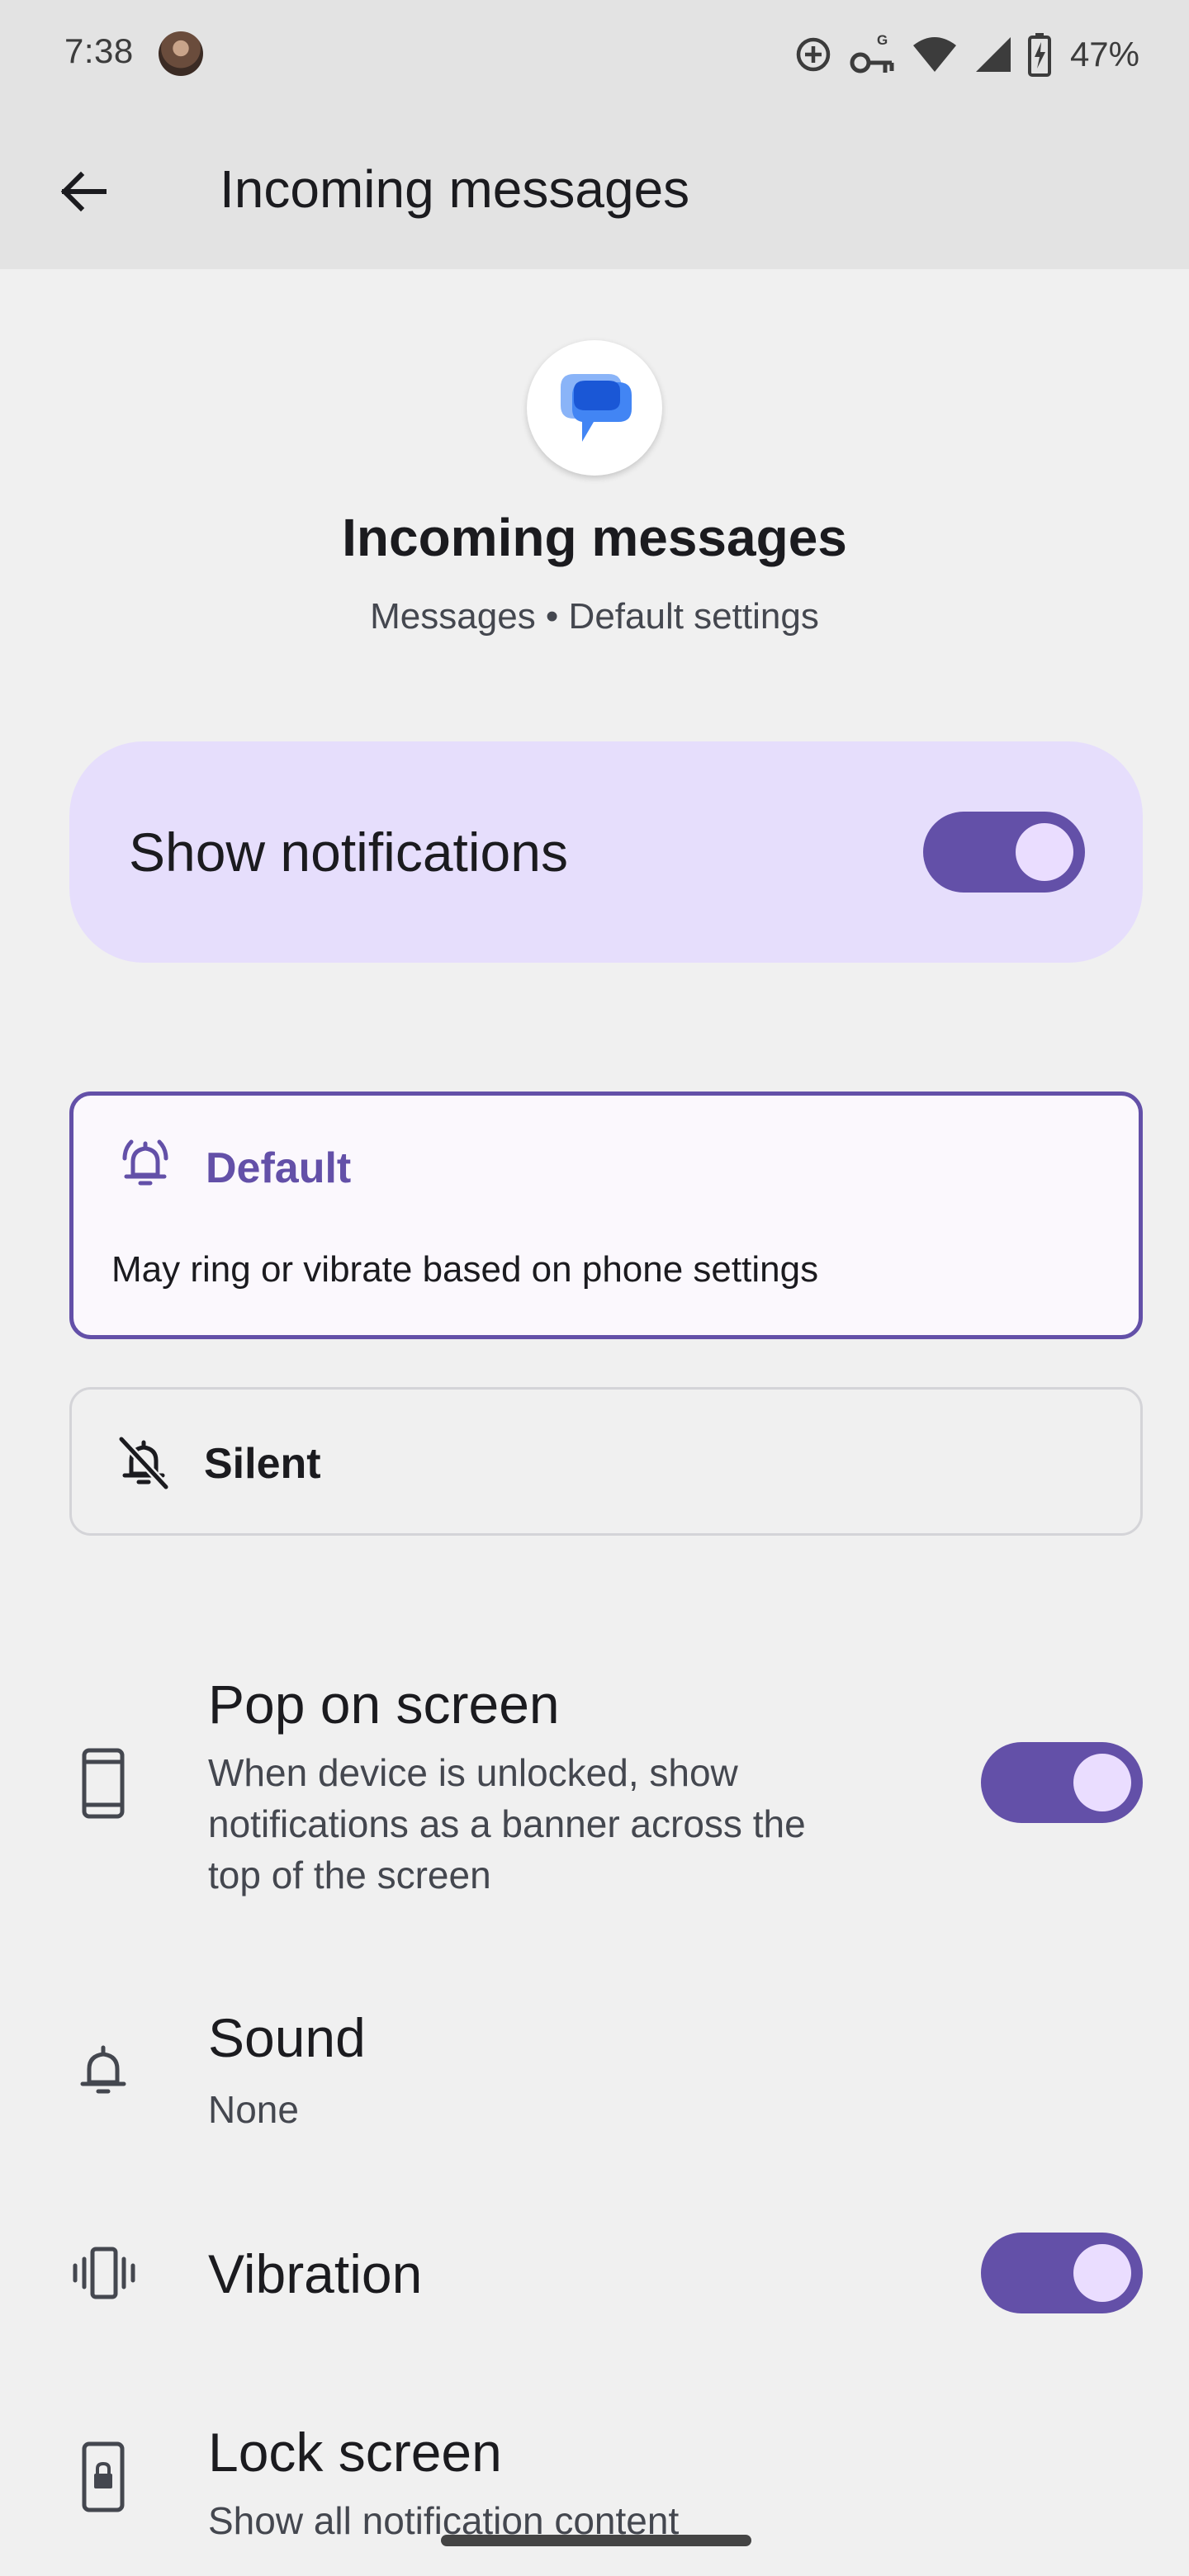 Image resolution: width=1189 pixels, height=2576 pixels. What do you see at coordinates (1004, 852) in the screenshot?
I see `show-notifications-toggle` at bounding box center [1004, 852].